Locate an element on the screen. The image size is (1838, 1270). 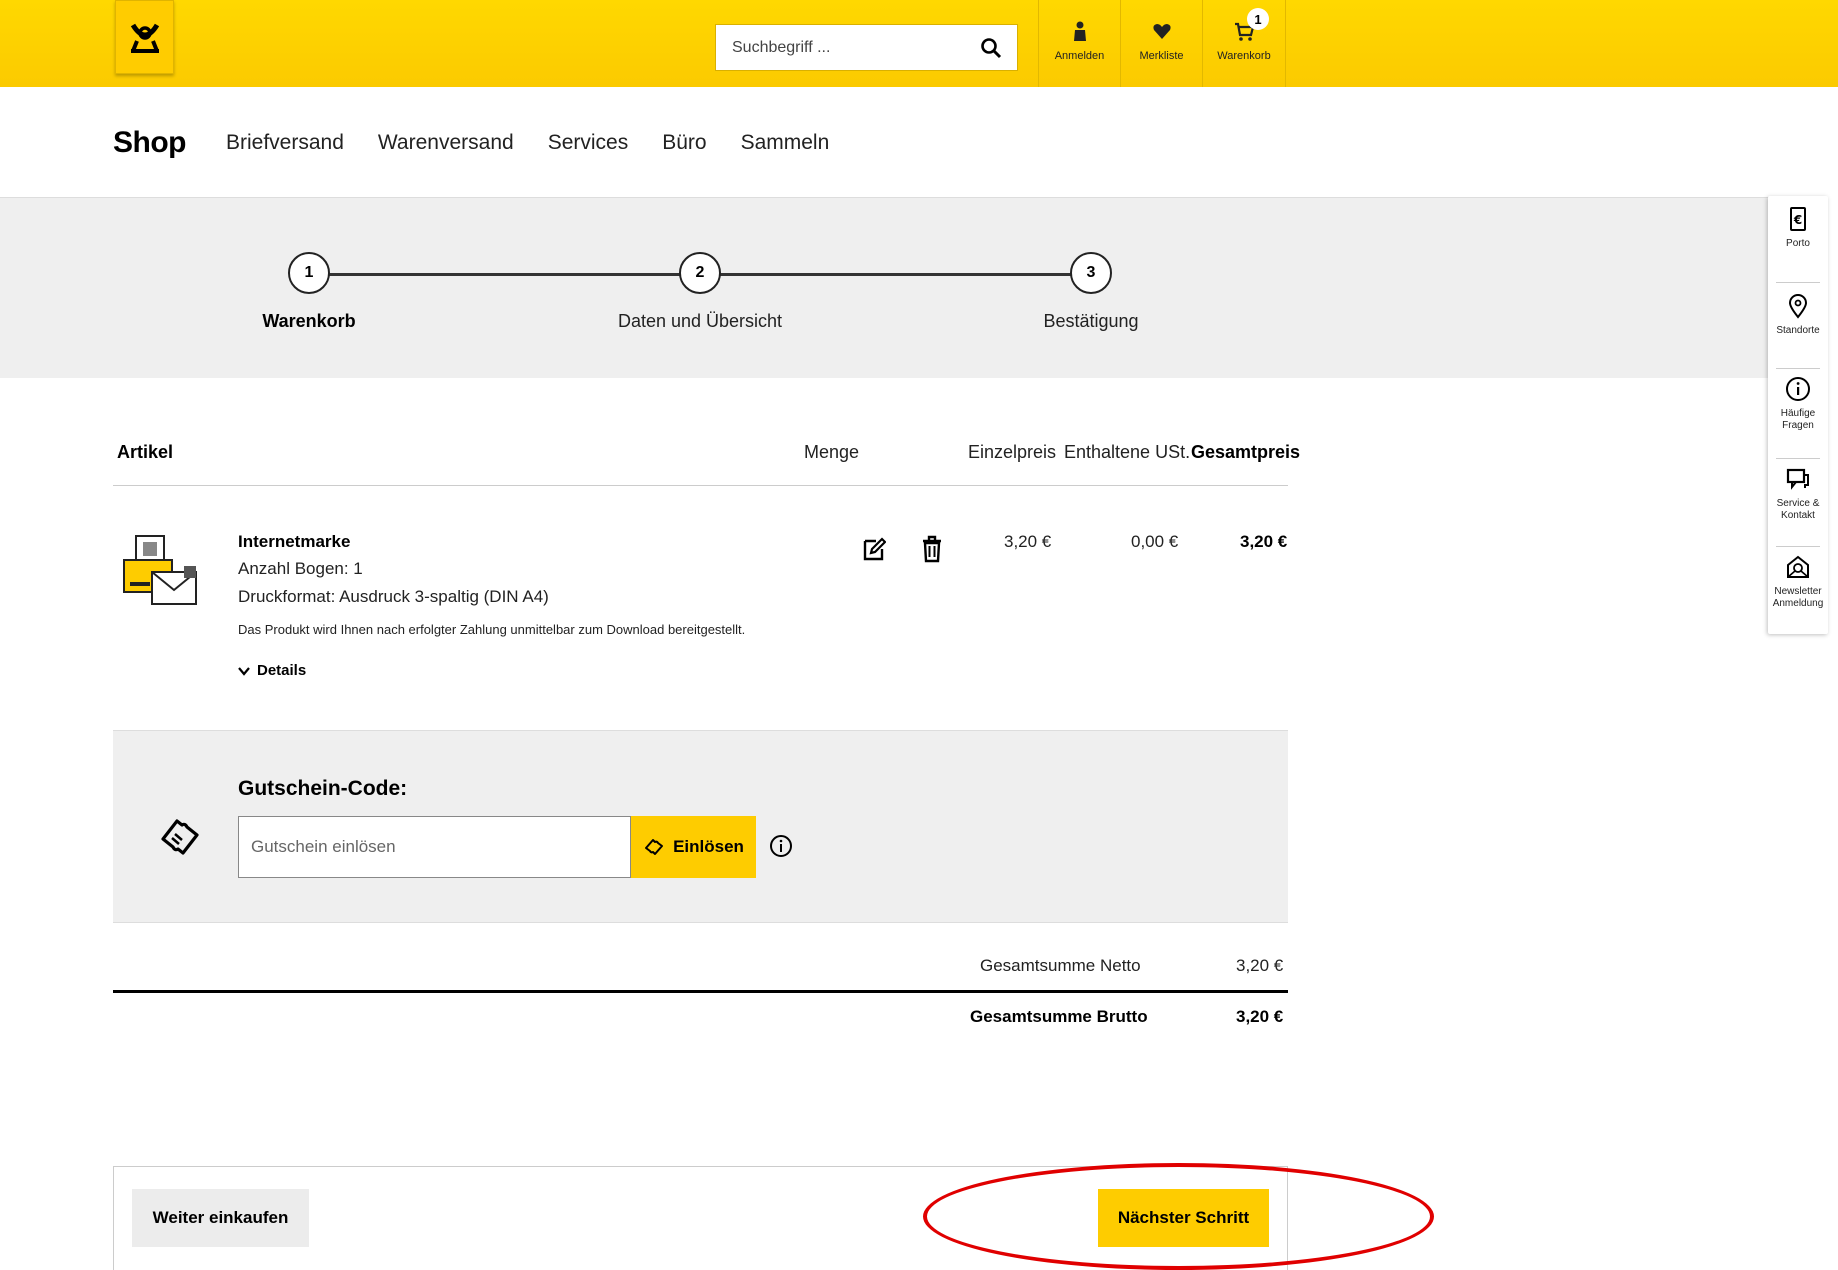
sidebar-item-service: Service & Kontakt is located at coordinates (1798, 494).